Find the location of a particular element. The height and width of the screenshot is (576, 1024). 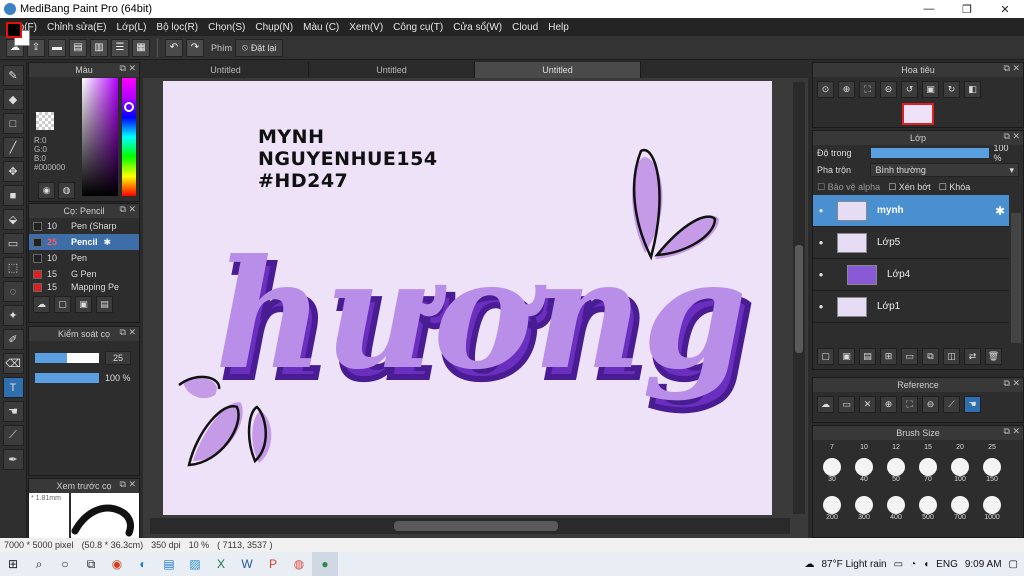

hand-tool-icon: ☚ is located at coordinates (13, 411).